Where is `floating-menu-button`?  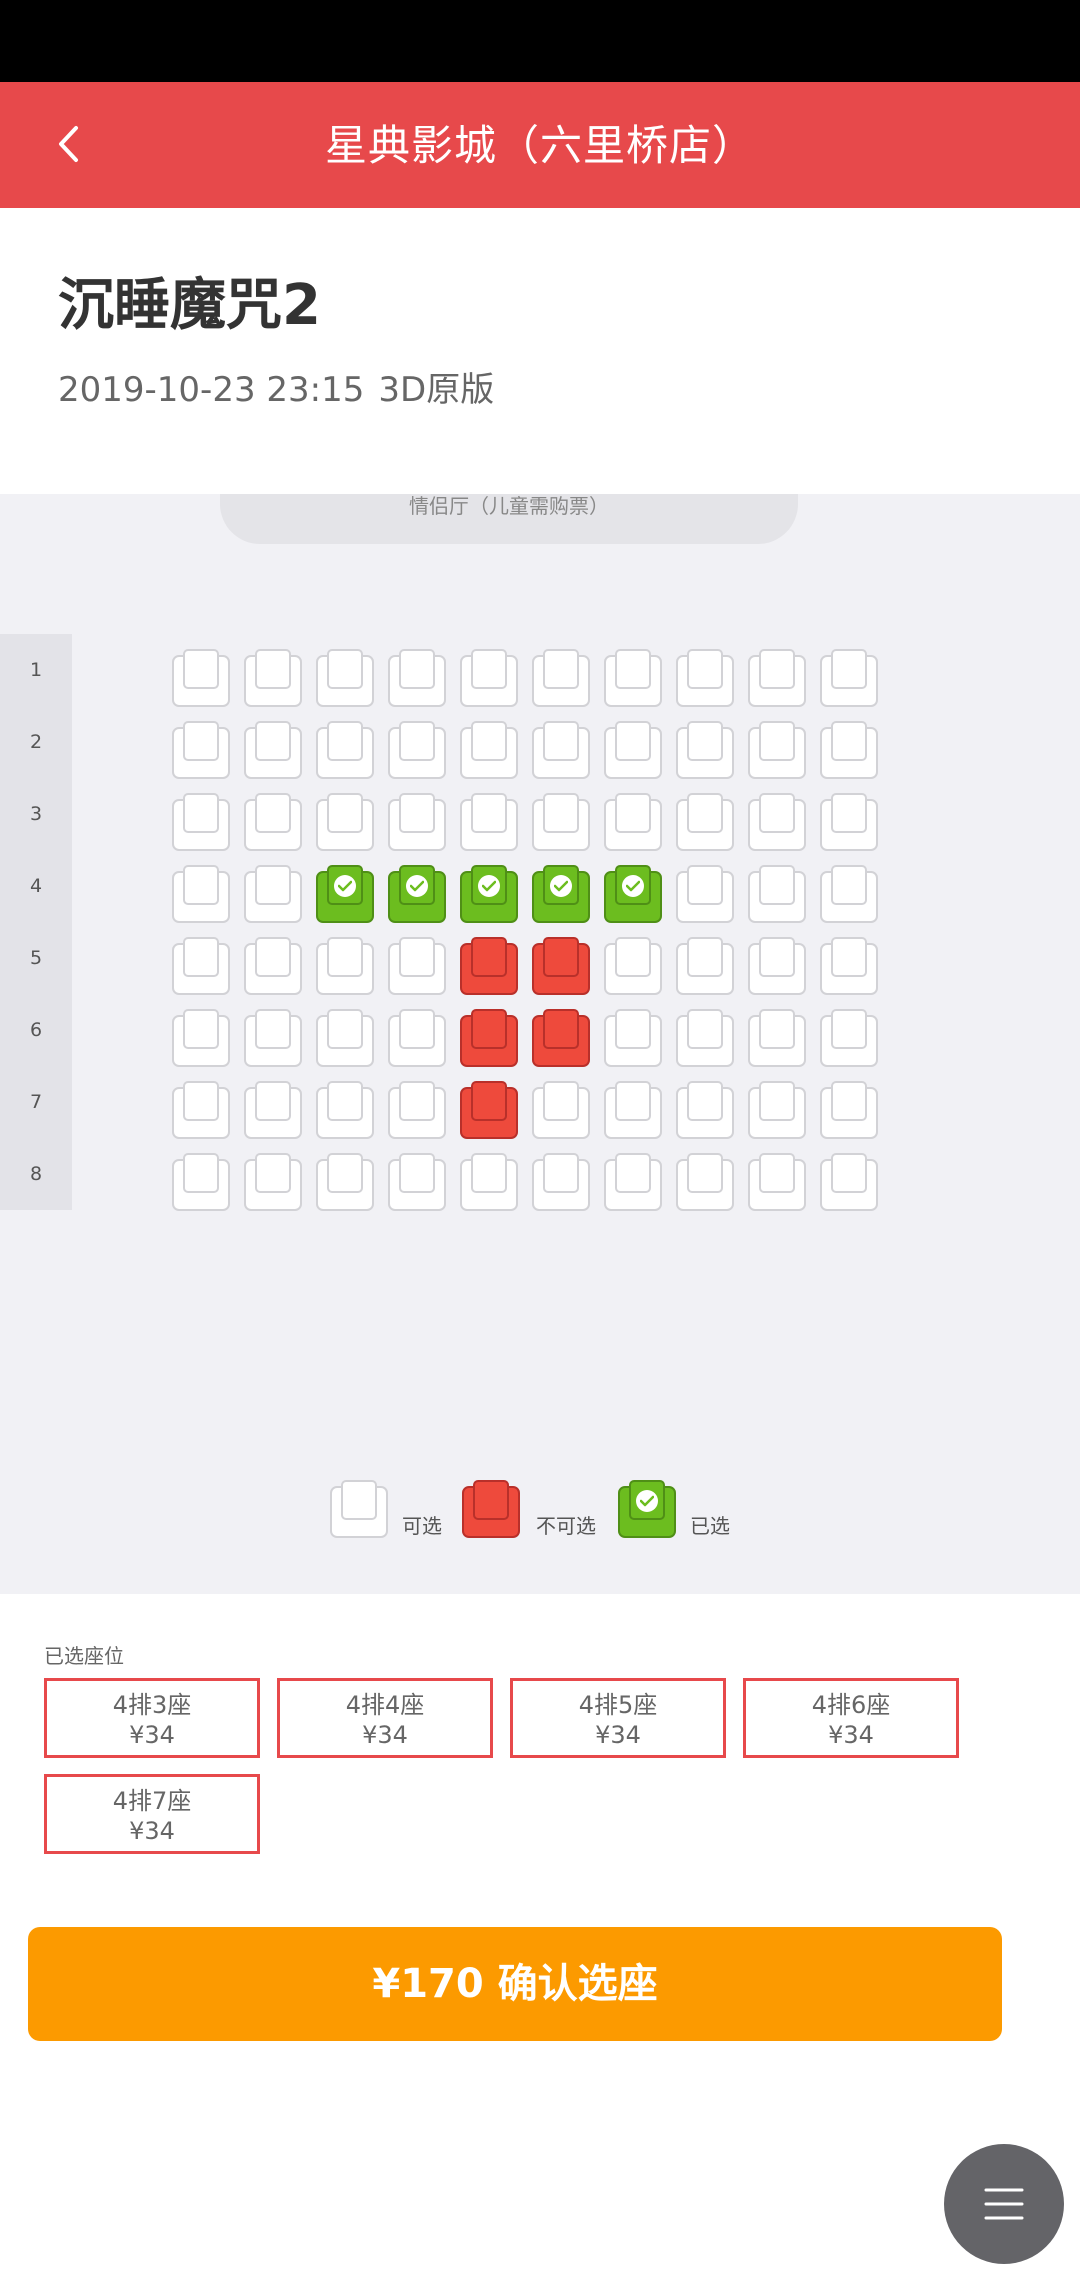 floating-menu-button is located at coordinates (1004, 2204).